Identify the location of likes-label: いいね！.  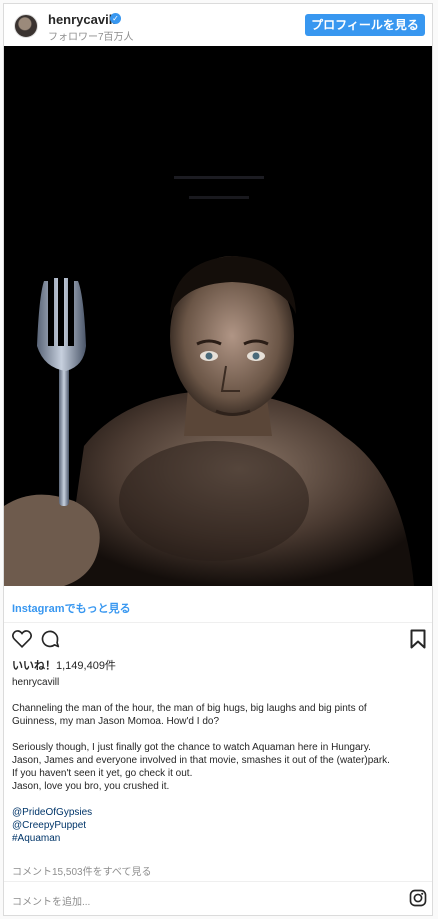
(34, 666).